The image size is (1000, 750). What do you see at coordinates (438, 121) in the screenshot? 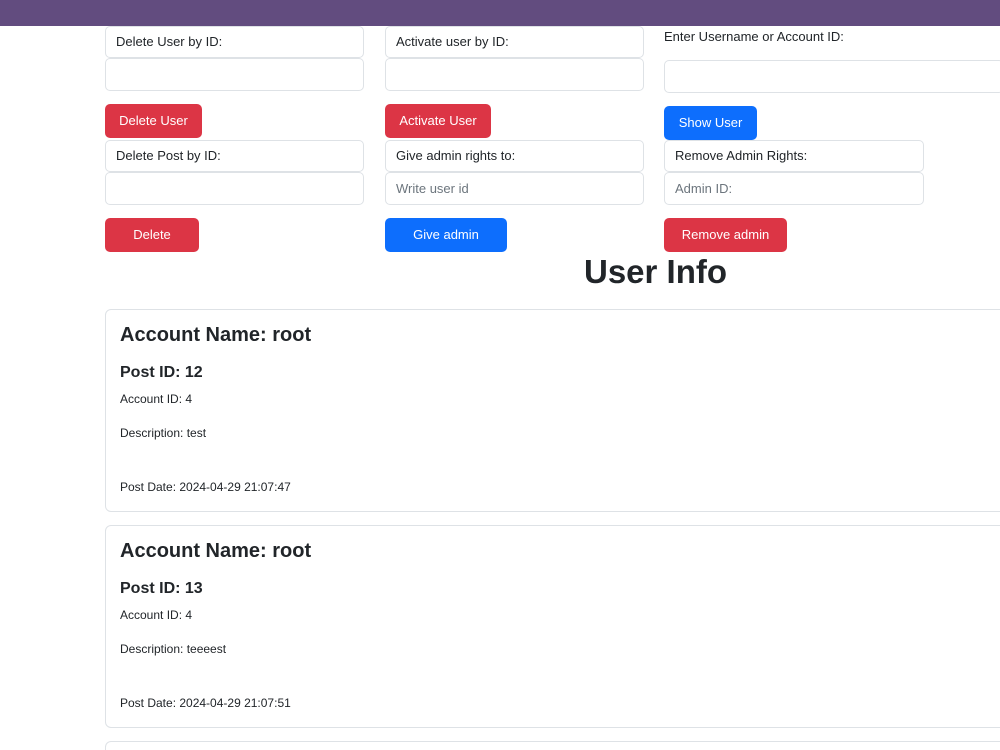
I see `activate-user-button: Activate User` at bounding box center [438, 121].